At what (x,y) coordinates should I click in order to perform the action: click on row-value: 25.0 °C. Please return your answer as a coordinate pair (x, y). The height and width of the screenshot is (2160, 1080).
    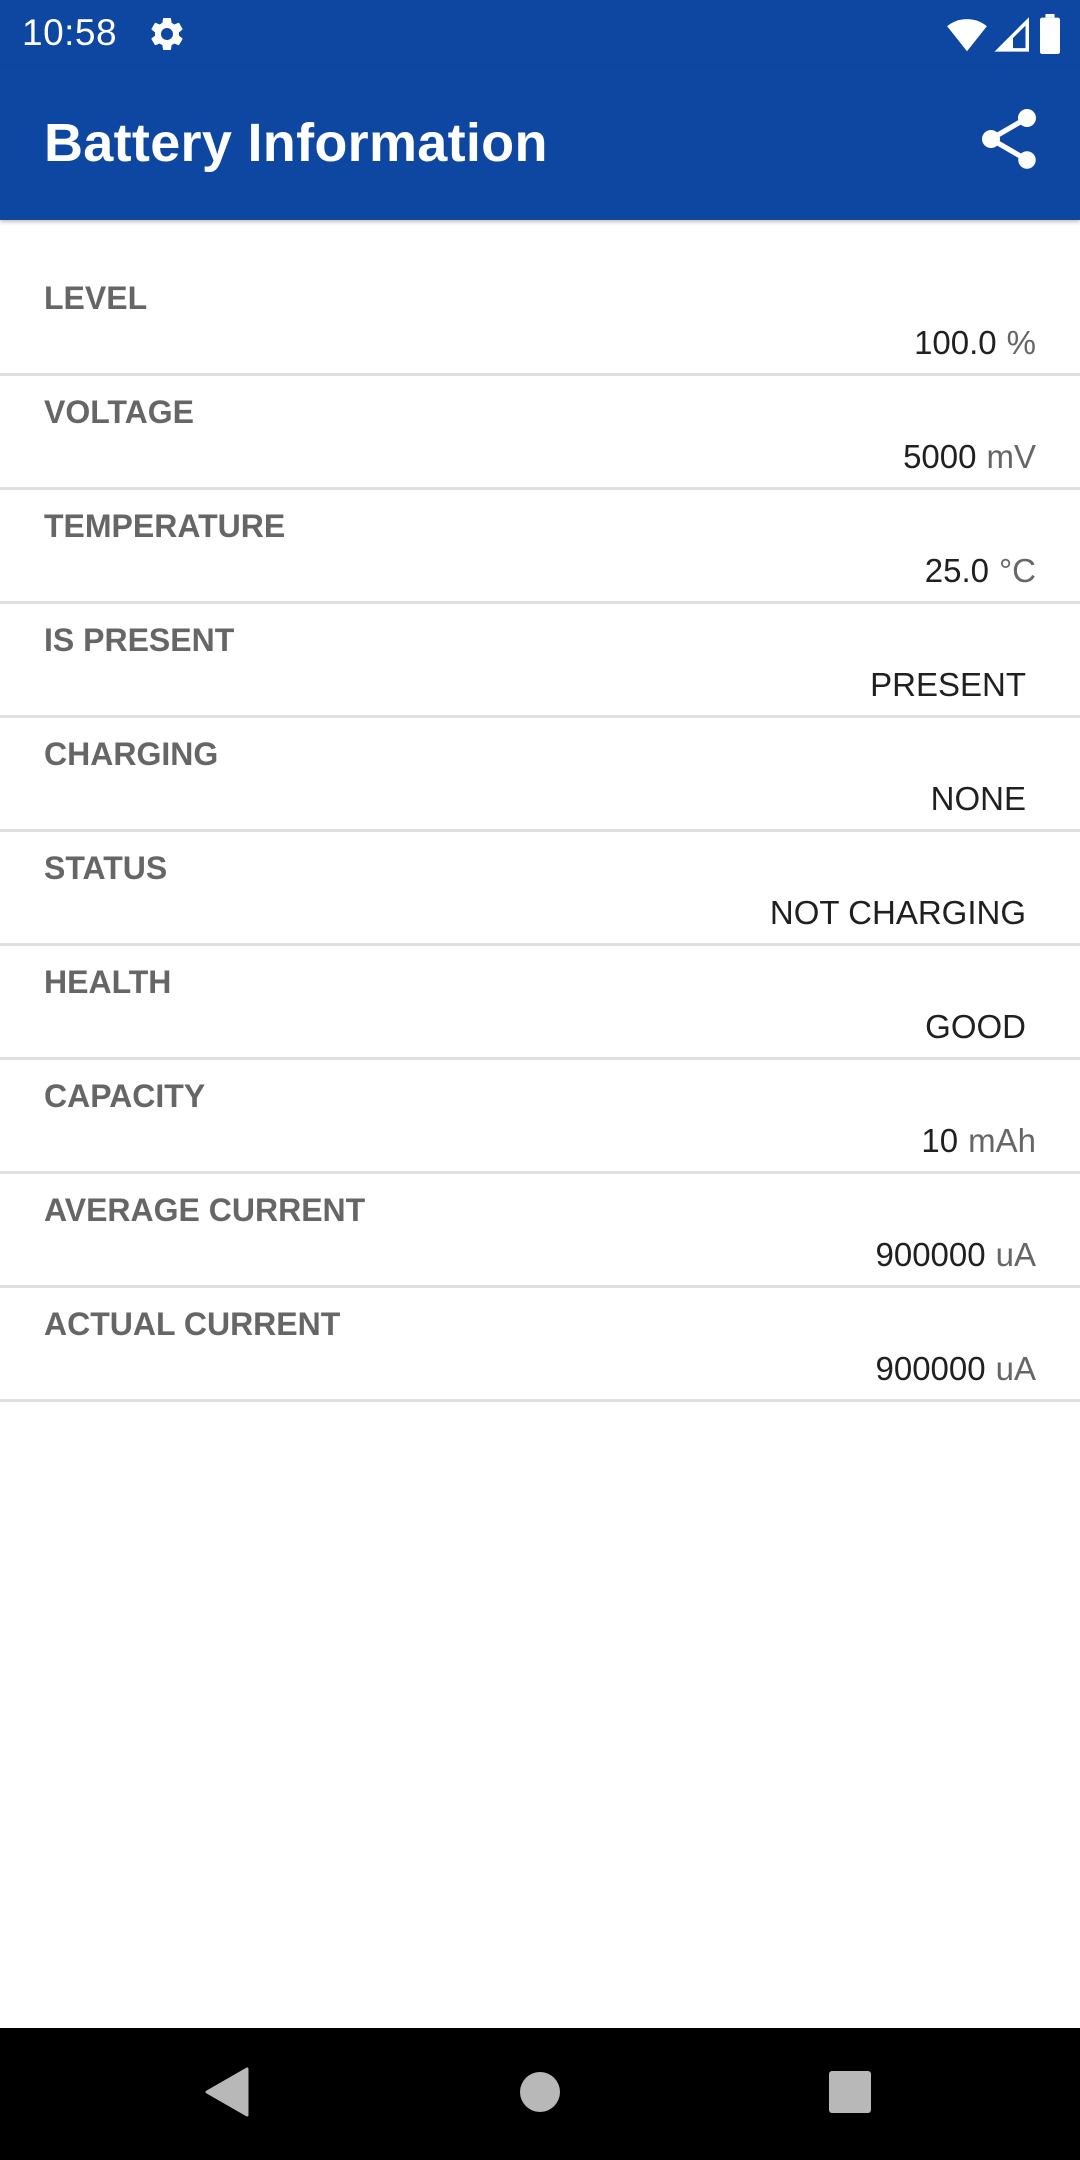
    Looking at the image, I should click on (980, 571).